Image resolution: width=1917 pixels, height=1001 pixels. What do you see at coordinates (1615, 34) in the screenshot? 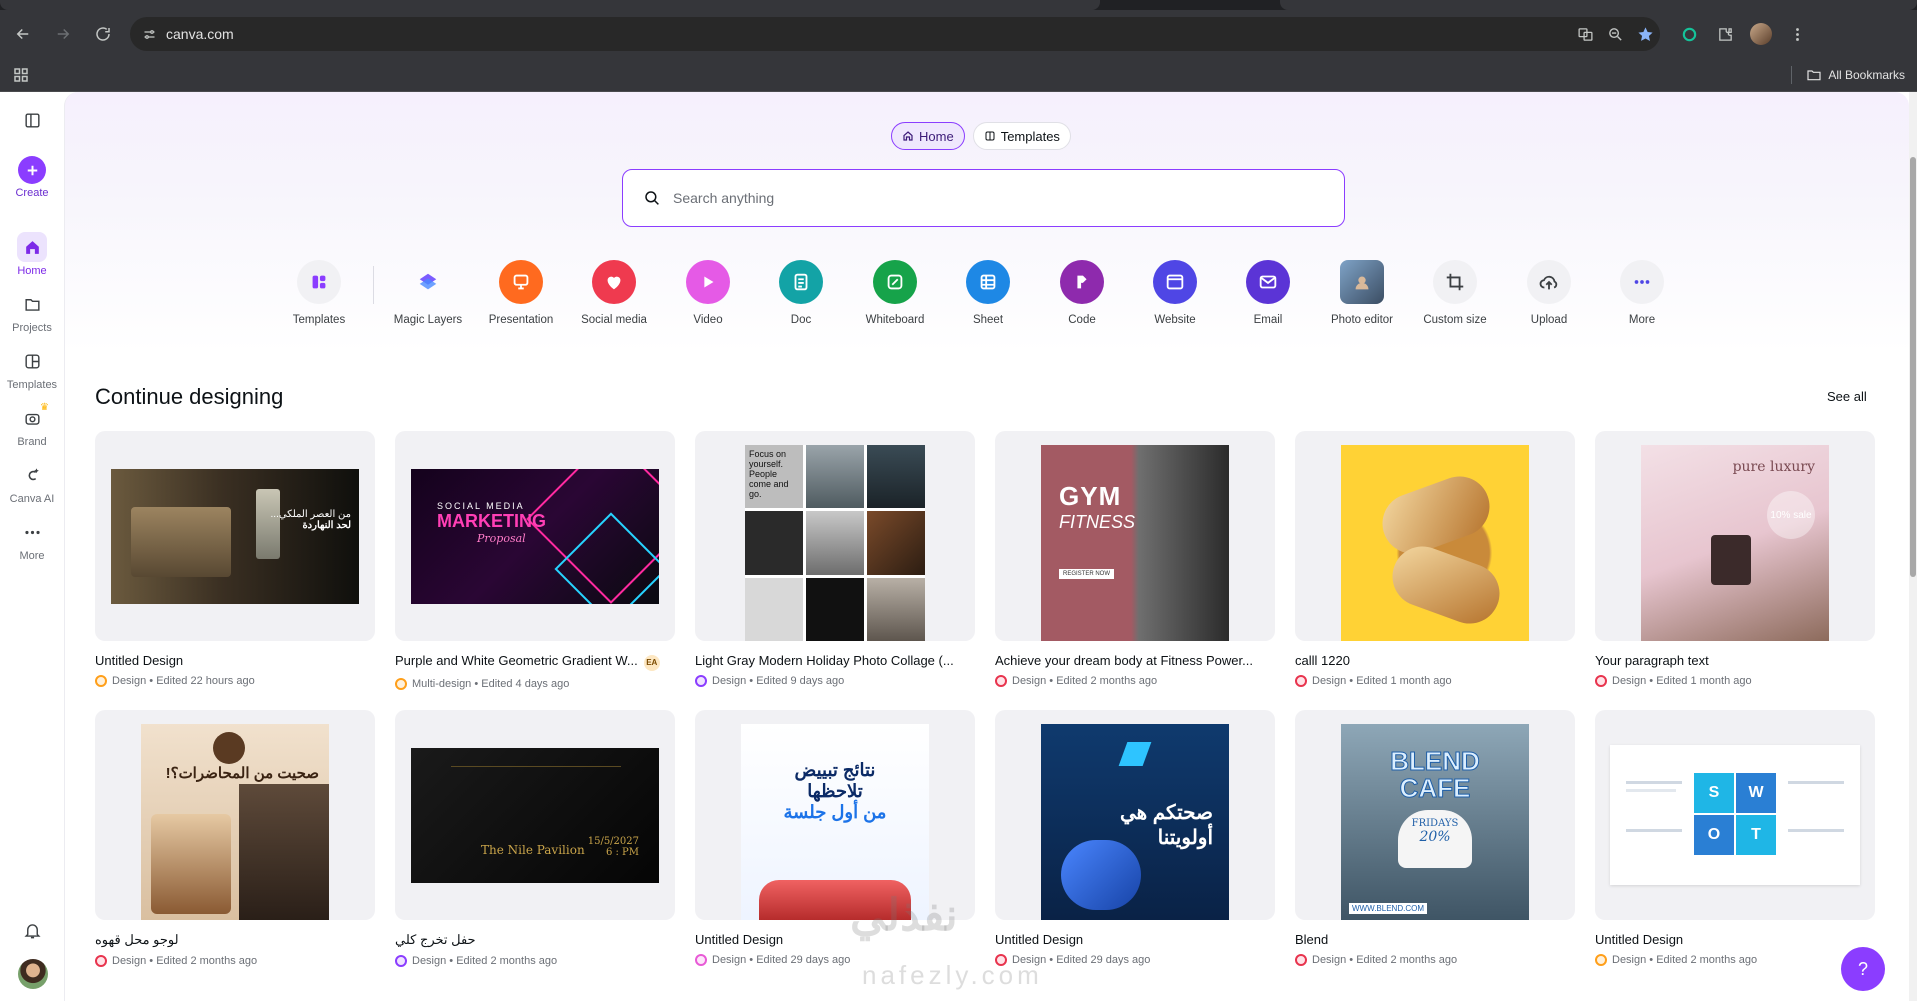
I see `zoom-icon` at bounding box center [1615, 34].